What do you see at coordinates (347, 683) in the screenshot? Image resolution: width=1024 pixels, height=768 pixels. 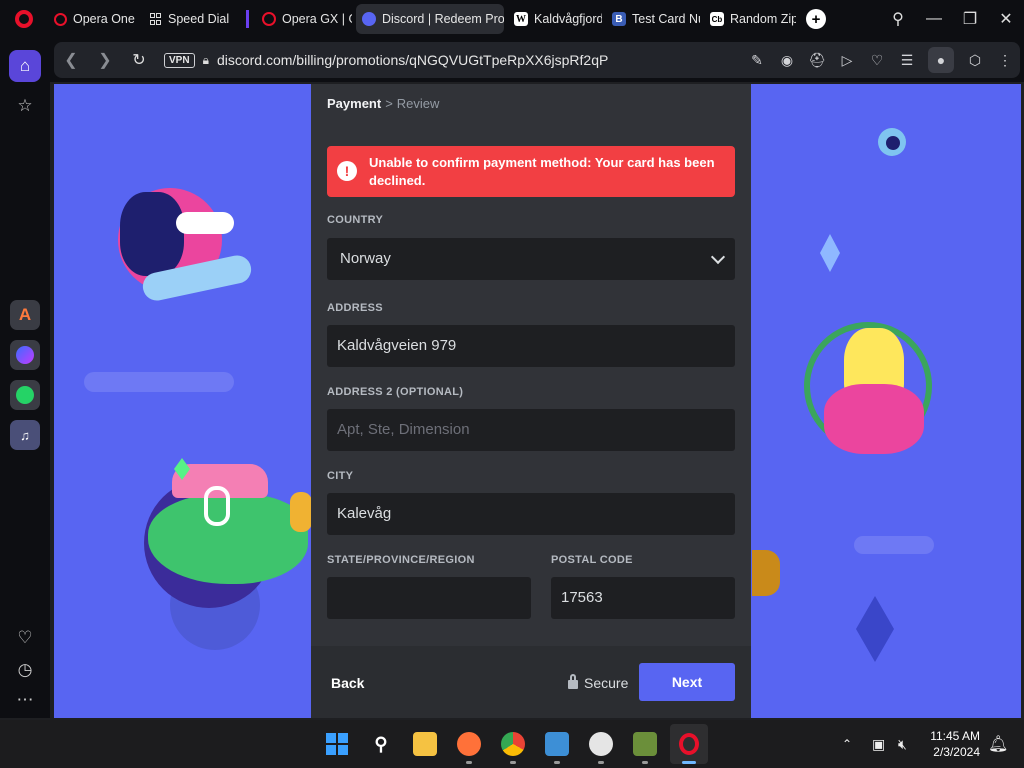 I see `back-button: Back` at bounding box center [347, 683].